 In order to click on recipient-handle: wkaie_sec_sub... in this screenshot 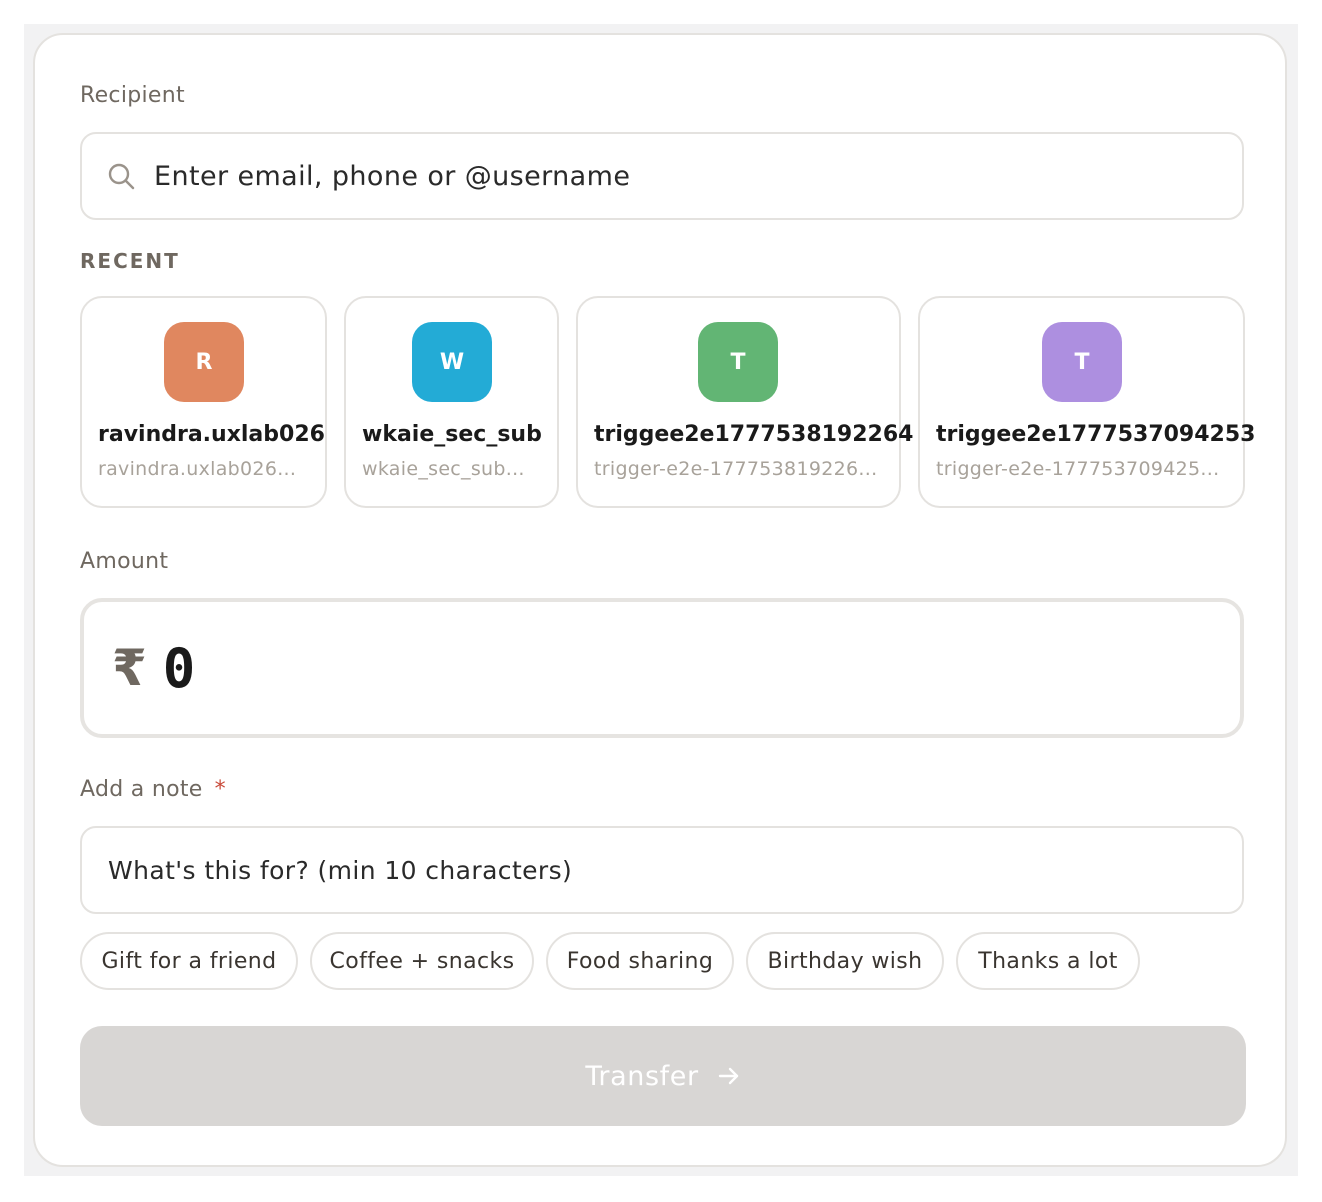, I will do `click(443, 469)`.